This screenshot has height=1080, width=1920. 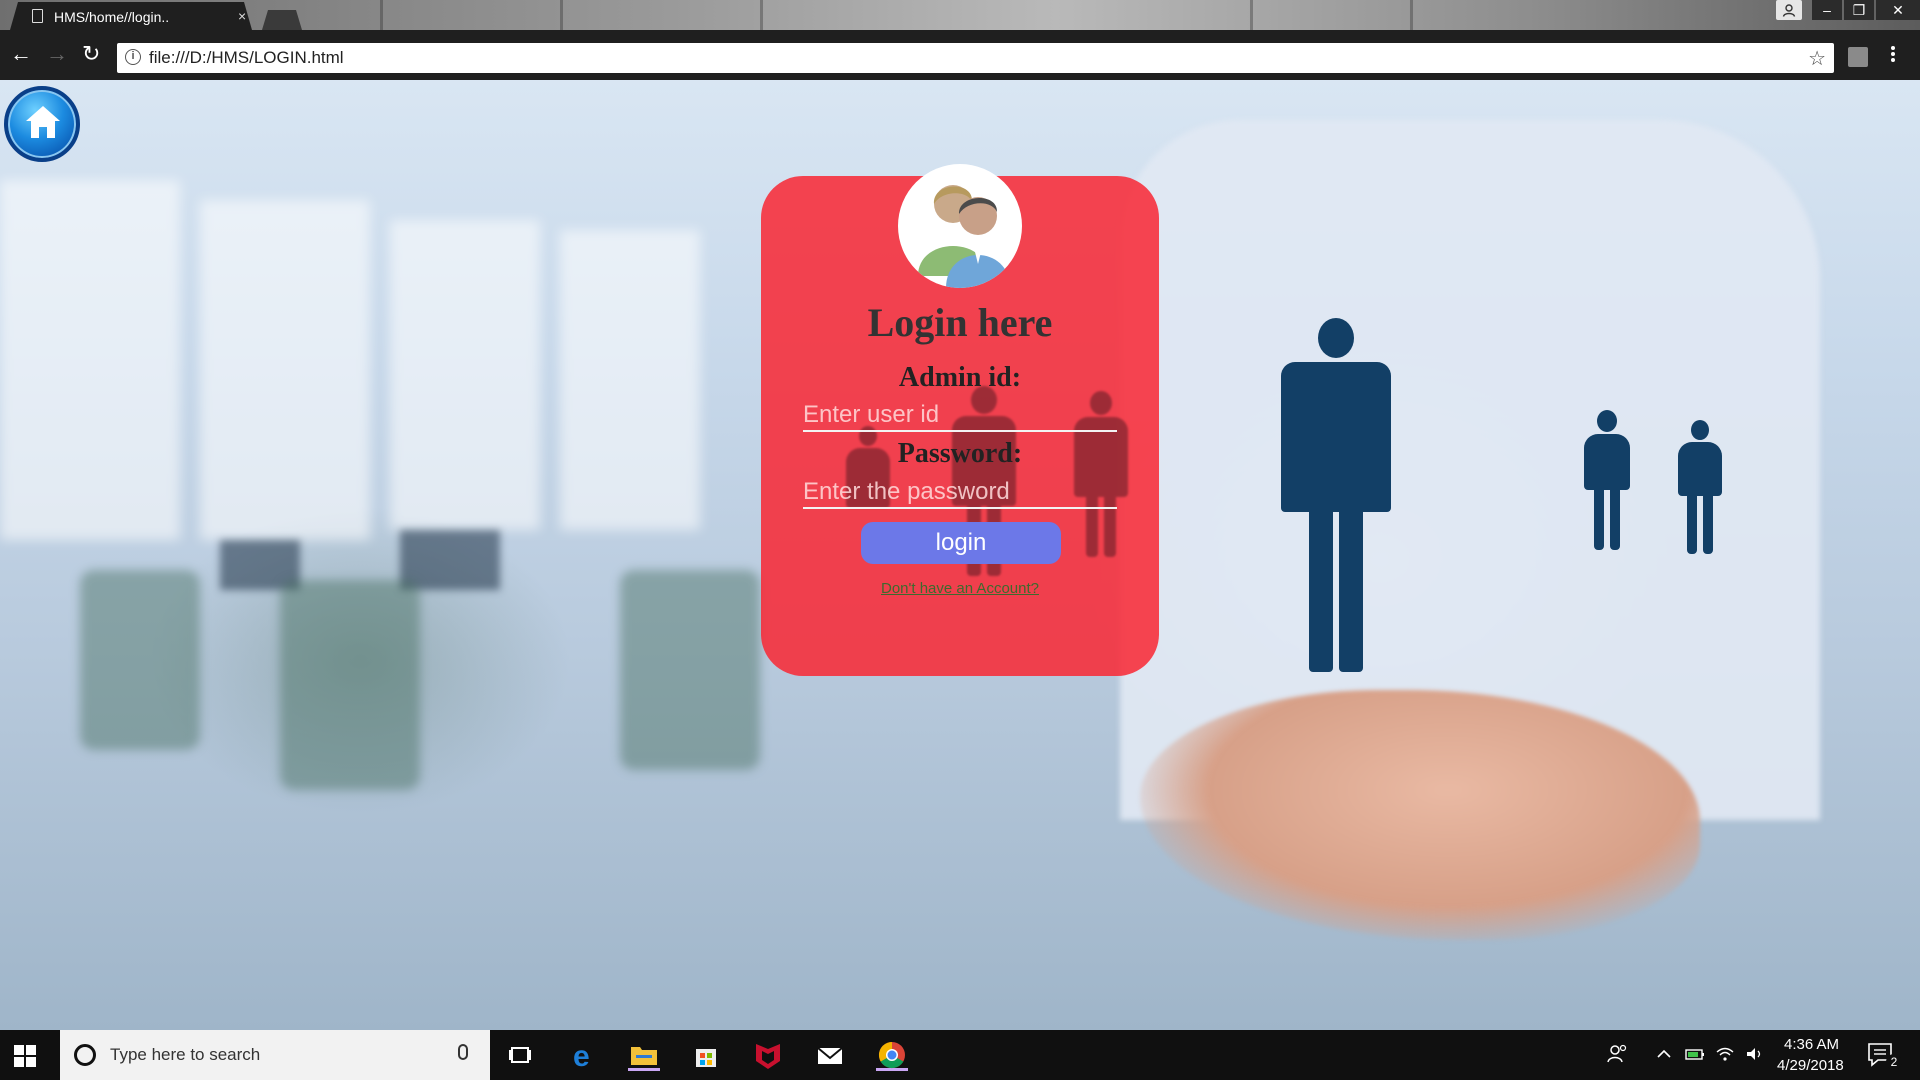 I want to click on mail-icon, so click(x=830, y=1055).